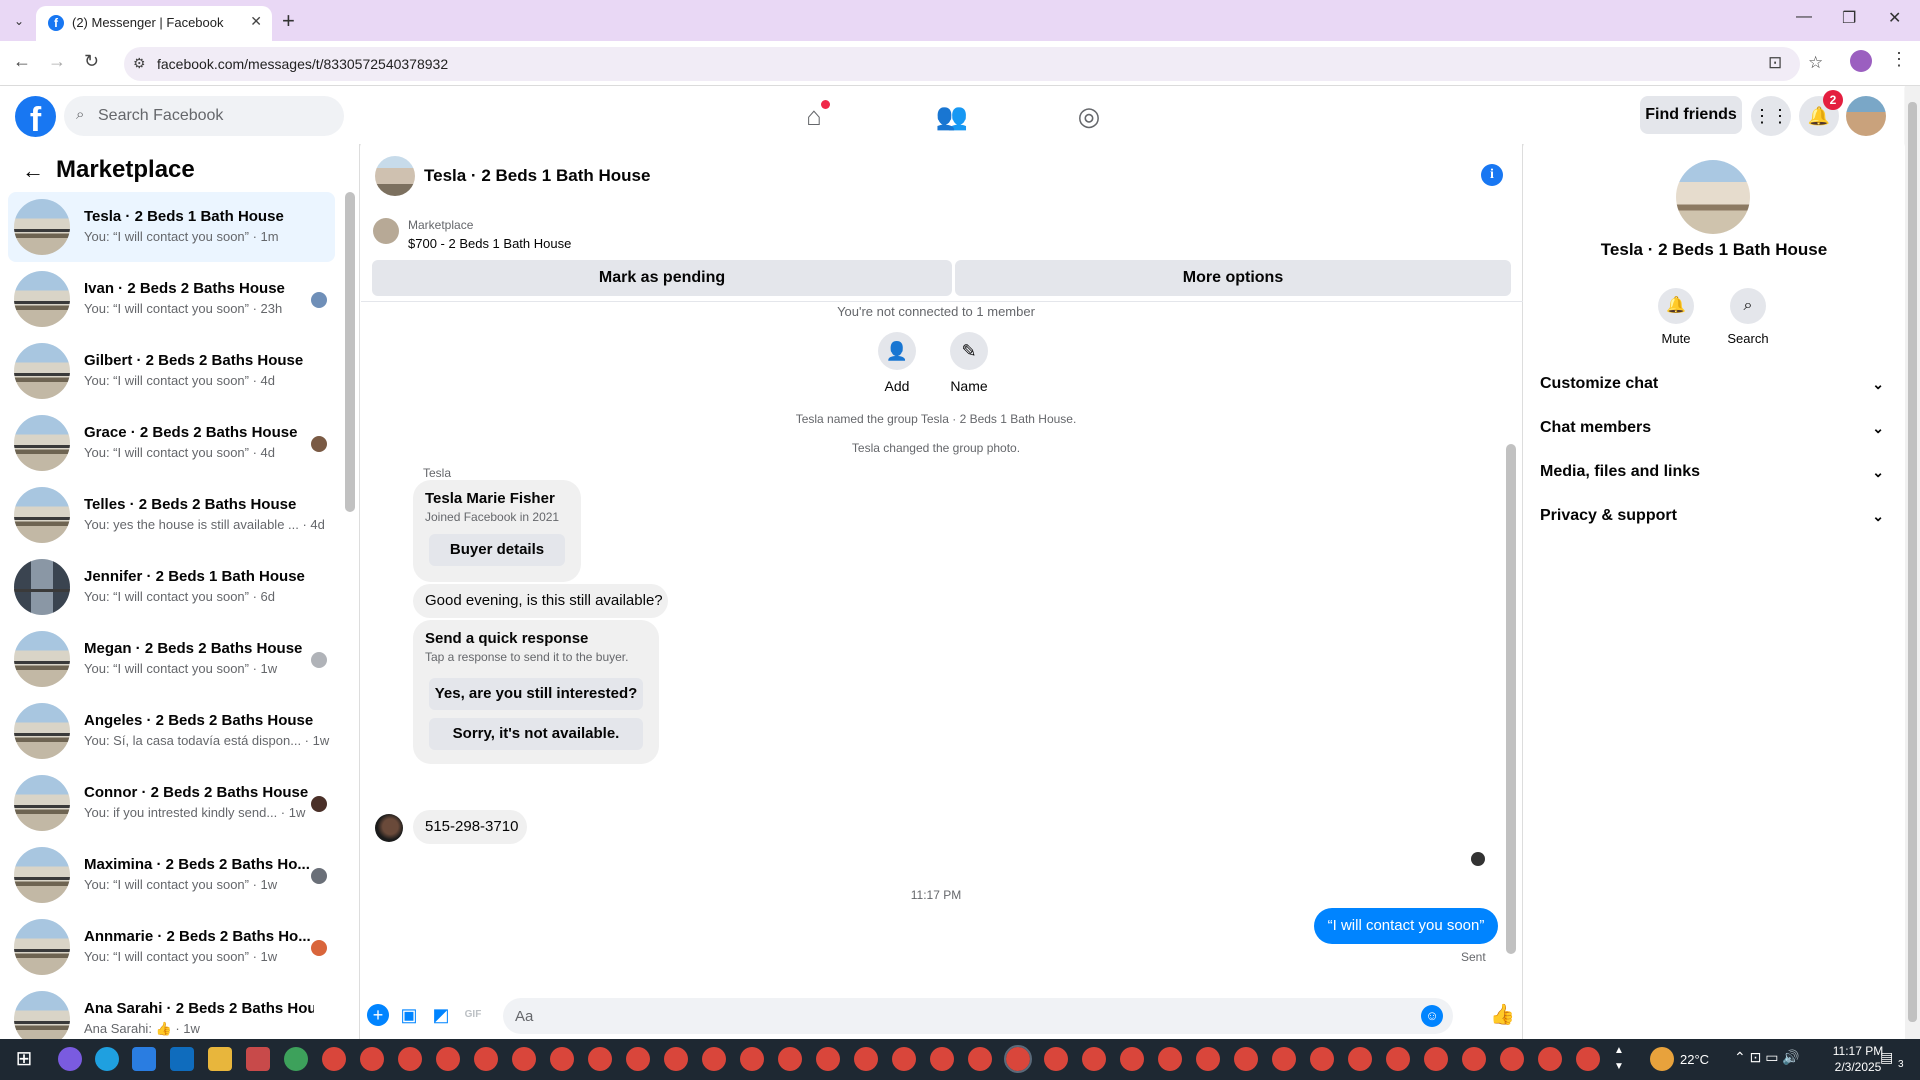  I want to click on listing-price: $700 - 2 Beds 1 Bath House, so click(489, 243).